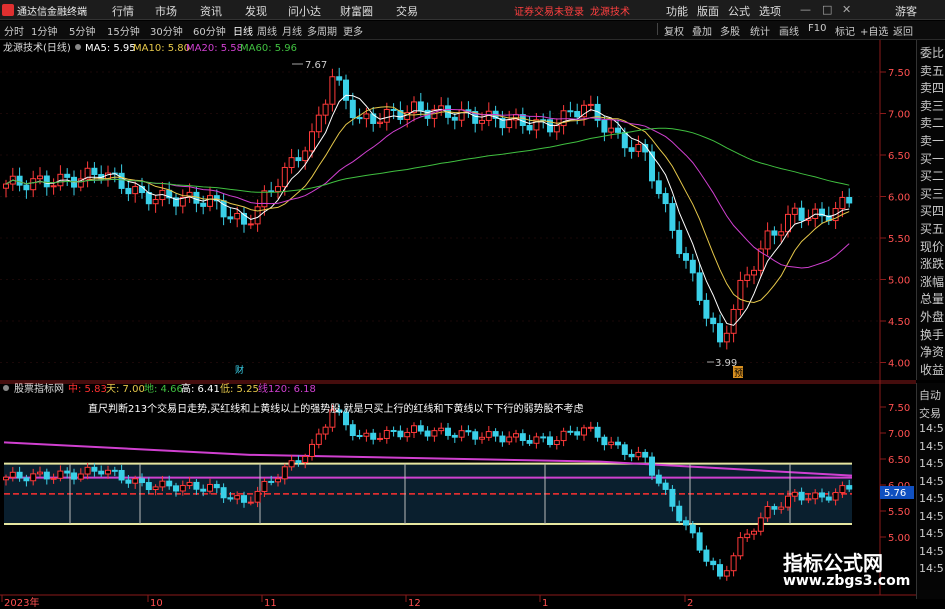 Image resolution: width=945 pixels, height=609 pixels. I want to click on quote-panel-label: 买三, so click(932, 193).